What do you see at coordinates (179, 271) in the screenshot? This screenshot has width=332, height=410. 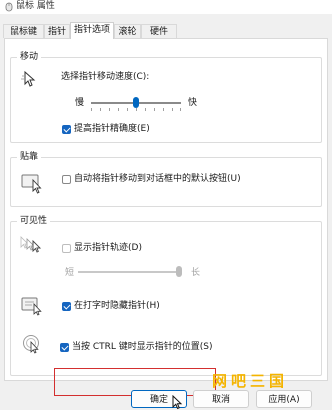 I see `trail-length-thumb` at bounding box center [179, 271].